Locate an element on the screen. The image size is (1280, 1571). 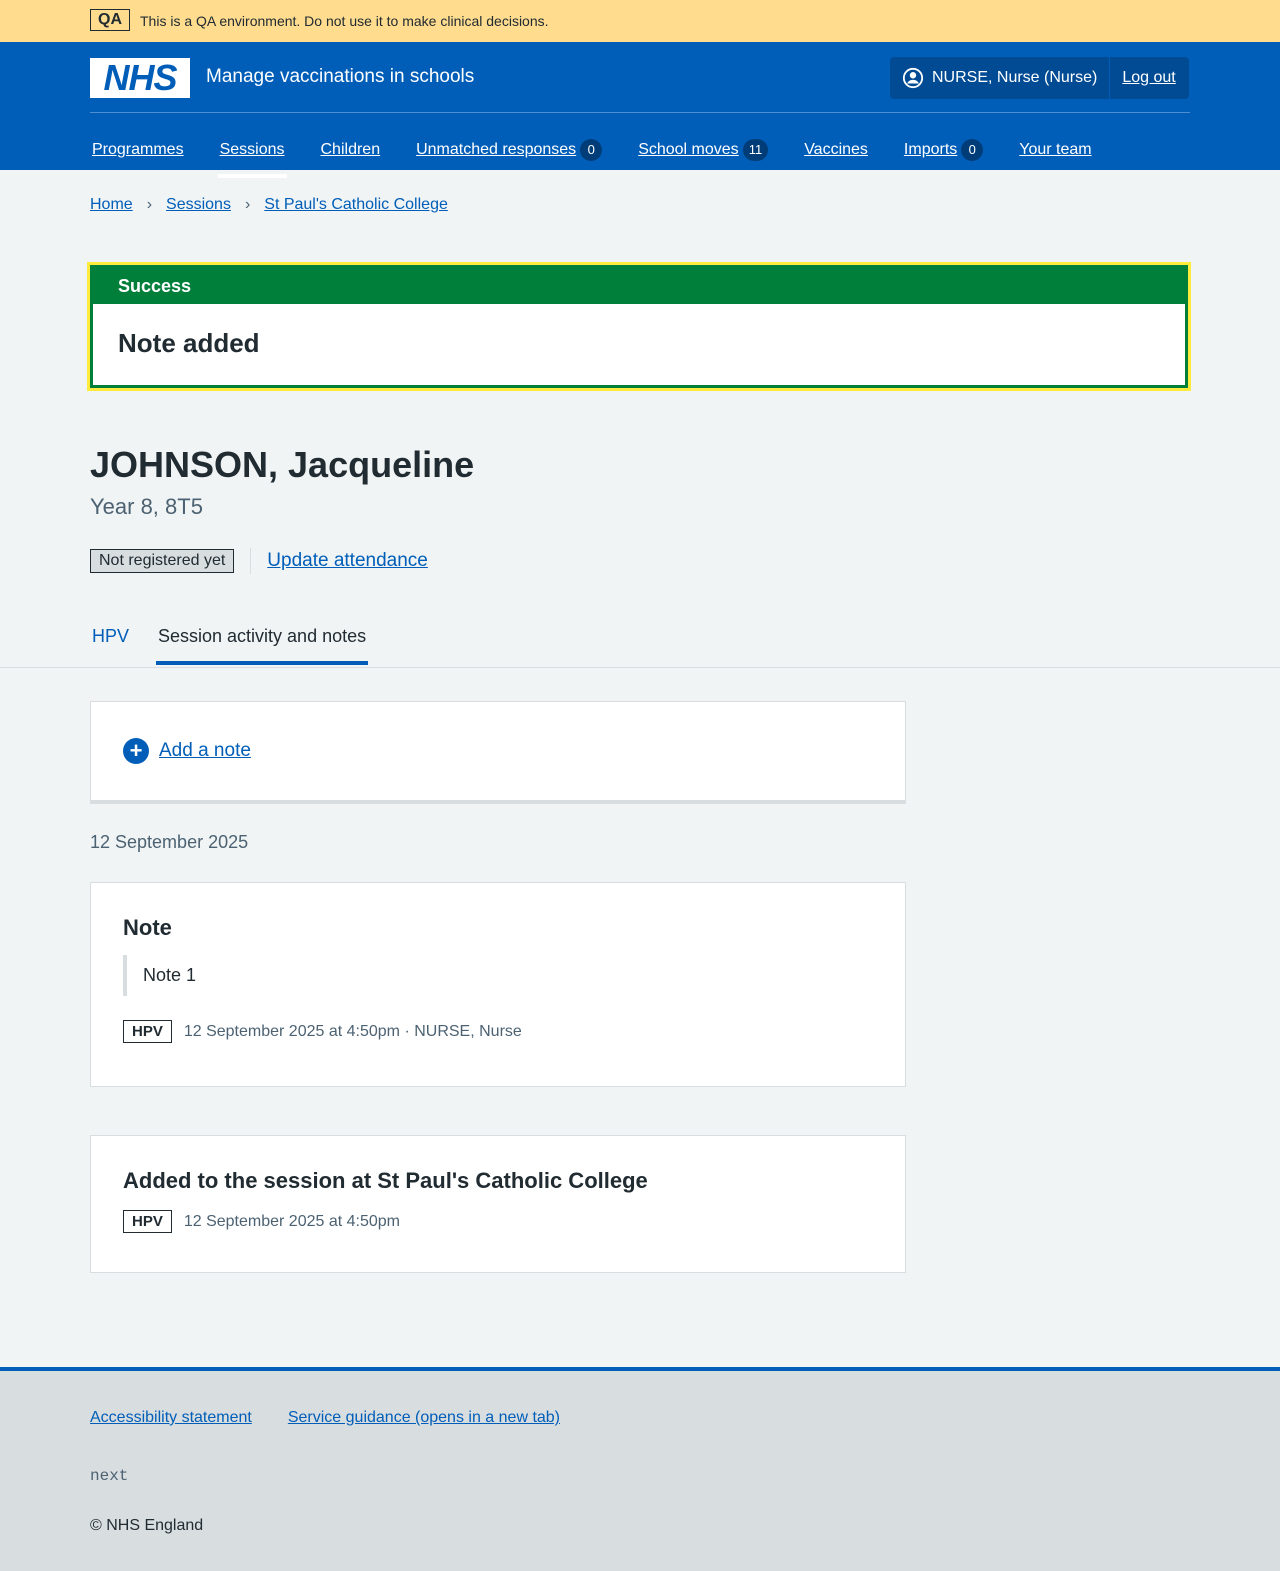
breadcrumb-session: St Paul's Catholic College is located at coordinates (356, 205).